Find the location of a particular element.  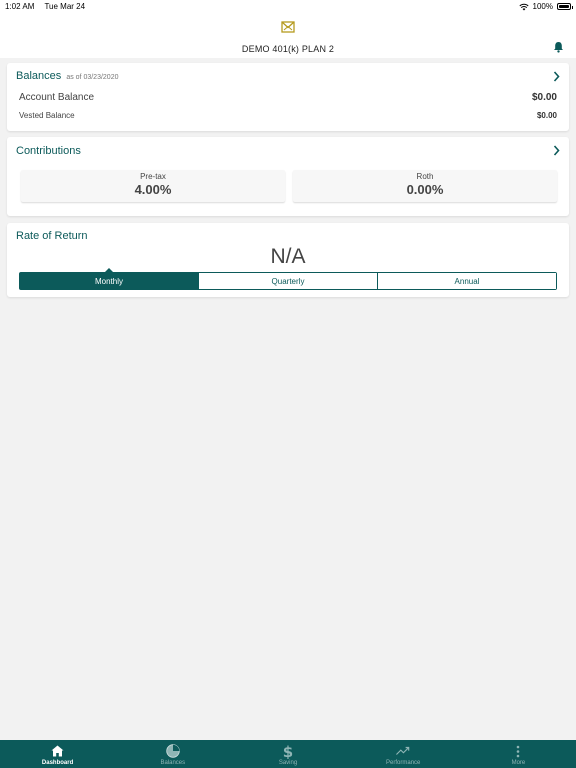

app-header: DEMO 401(k) PLAN 2 is located at coordinates (288, 35).